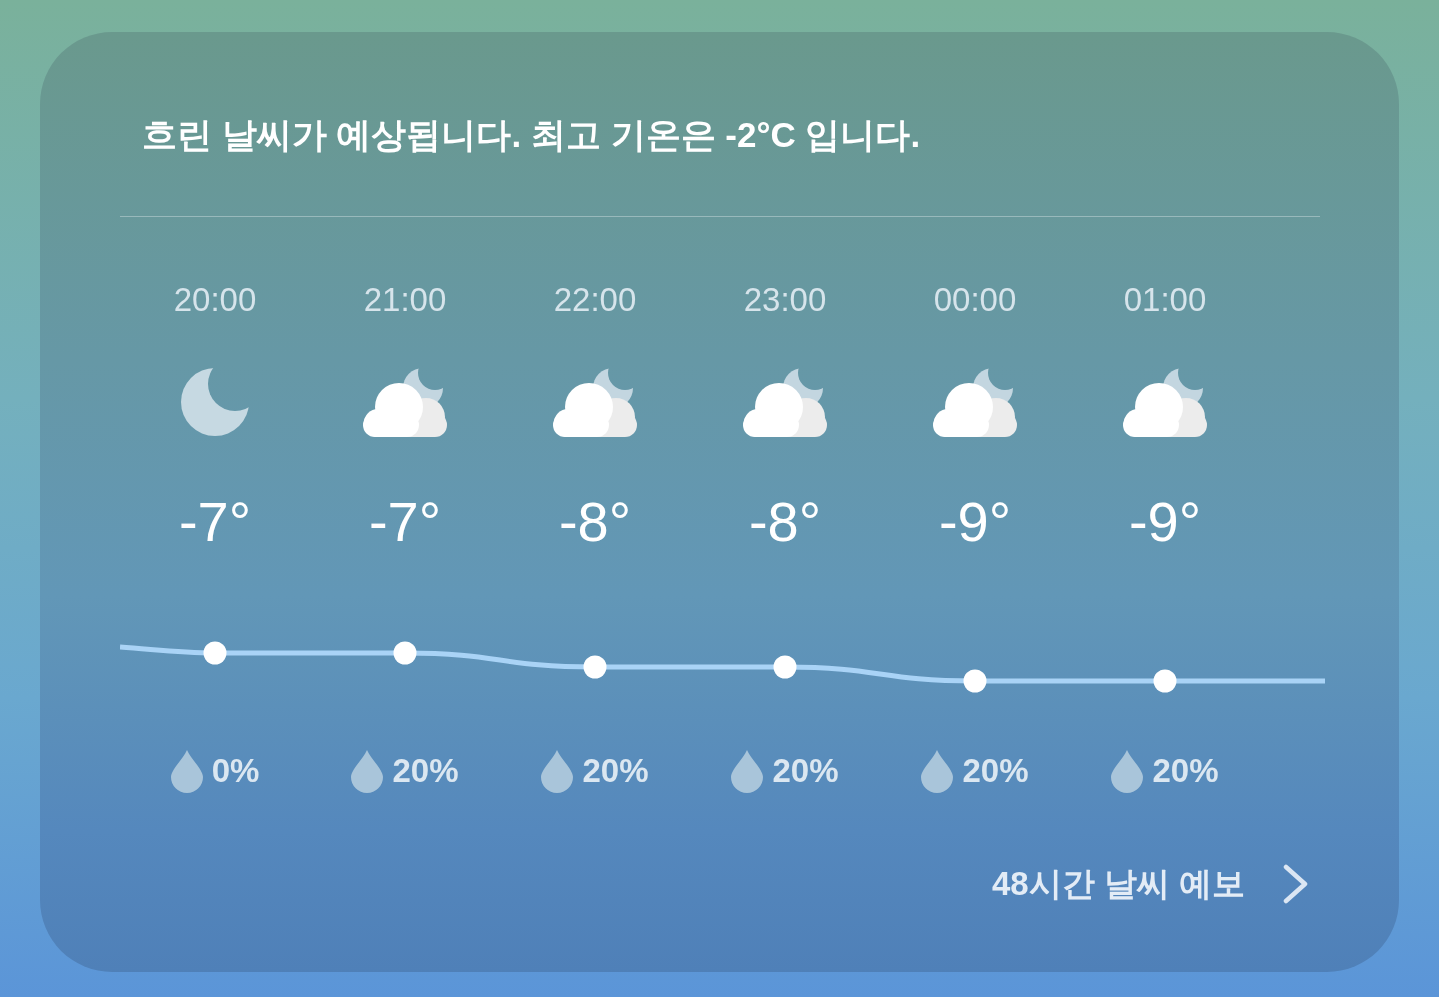 The height and width of the screenshot is (997, 1439). What do you see at coordinates (785, 300) in the screenshot?
I see `hour-label: 23:00` at bounding box center [785, 300].